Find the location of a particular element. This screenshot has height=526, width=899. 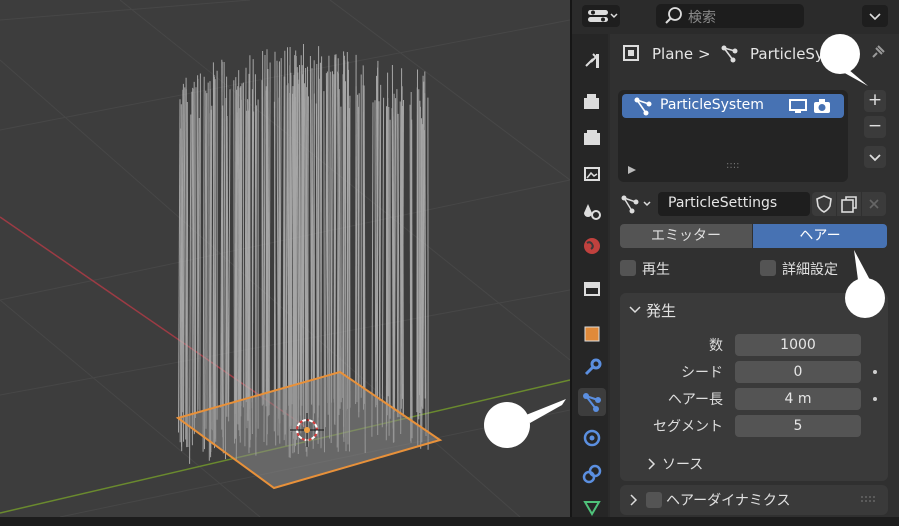

emission-panel: 発生 数 1000 シード 0 ヘアー長 4 m セグメント 5 ソース is located at coordinates (754, 387).